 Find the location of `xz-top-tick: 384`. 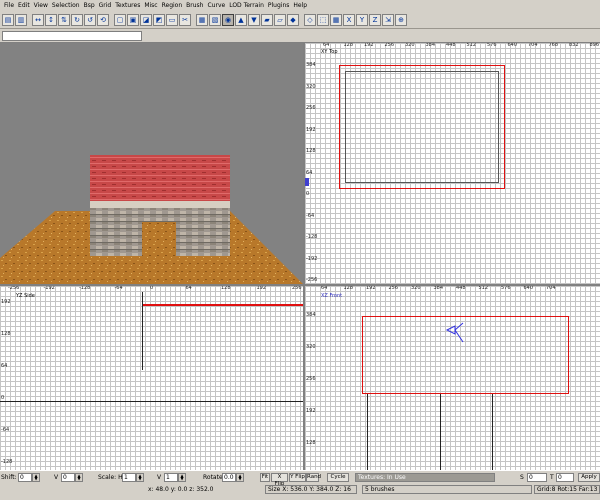

xz-top-tick: 384 is located at coordinates (438, 288).